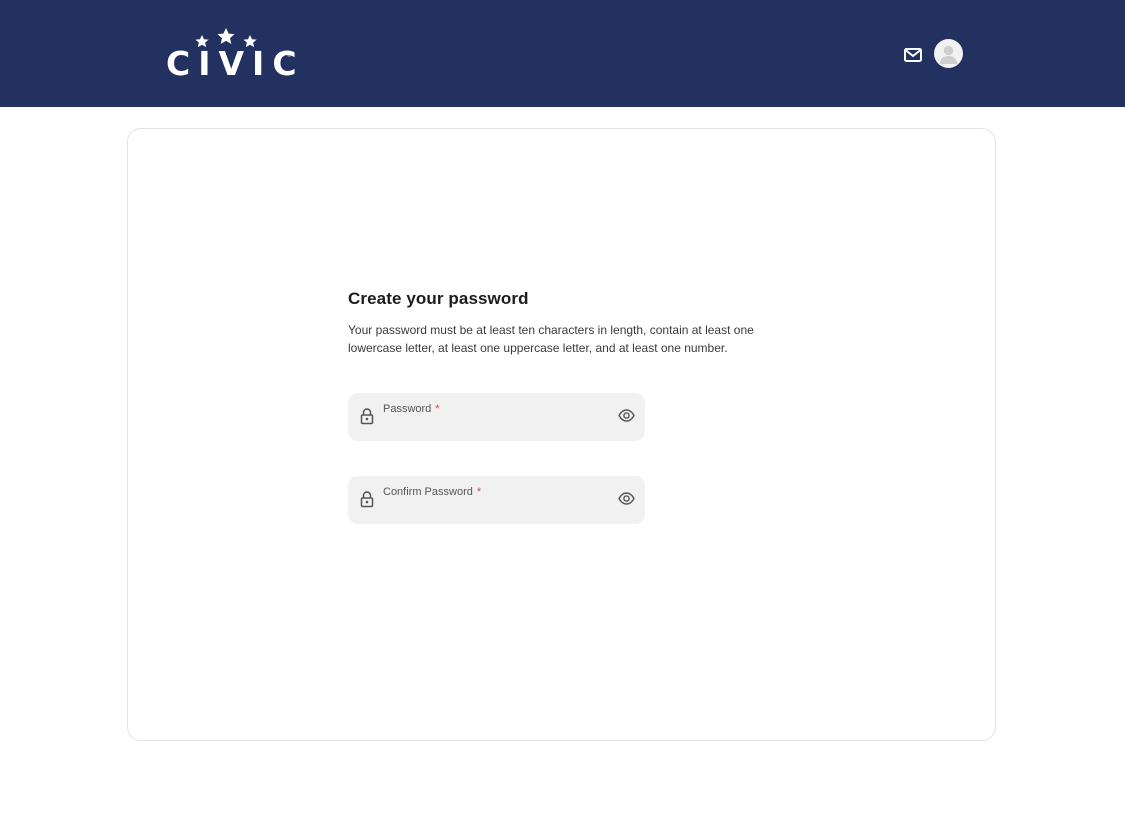 Image resolution: width=1125 pixels, height=836 pixels. Describe the element at coordinates (235, 63) in the screenshot. I see `logo-wordmark: CIVIC` at that location.